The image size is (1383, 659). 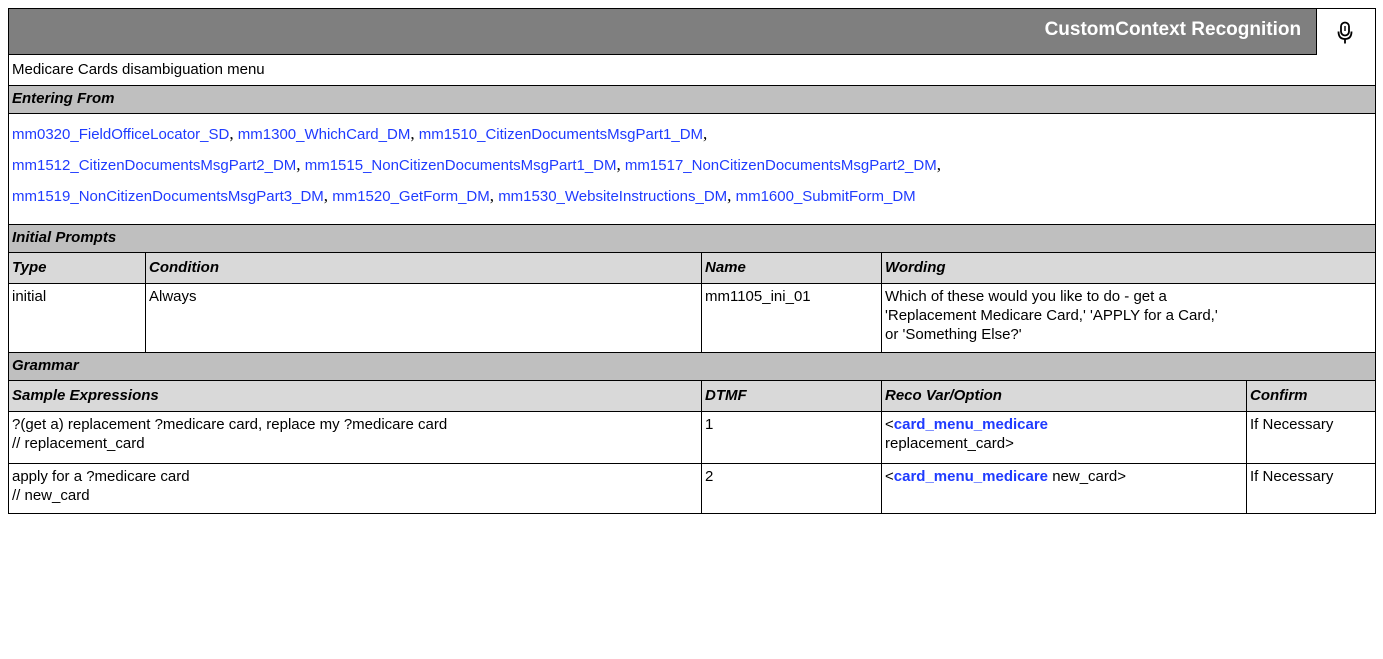 I want to click on link-submit-form: mm1600_SubmitForm_DM, so click(x=826, y=196).